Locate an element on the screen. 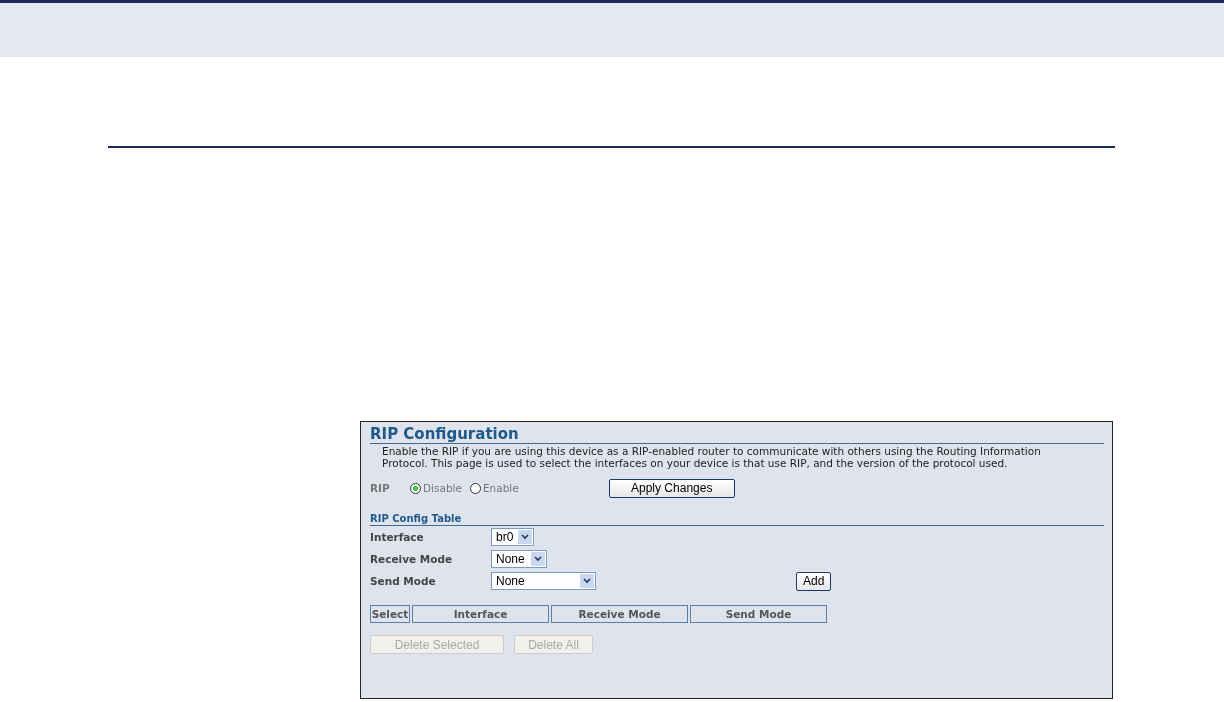 The width and height of the screenshot is (1224, 702). column-header: Send Mode is located at coordinates (758, 614).